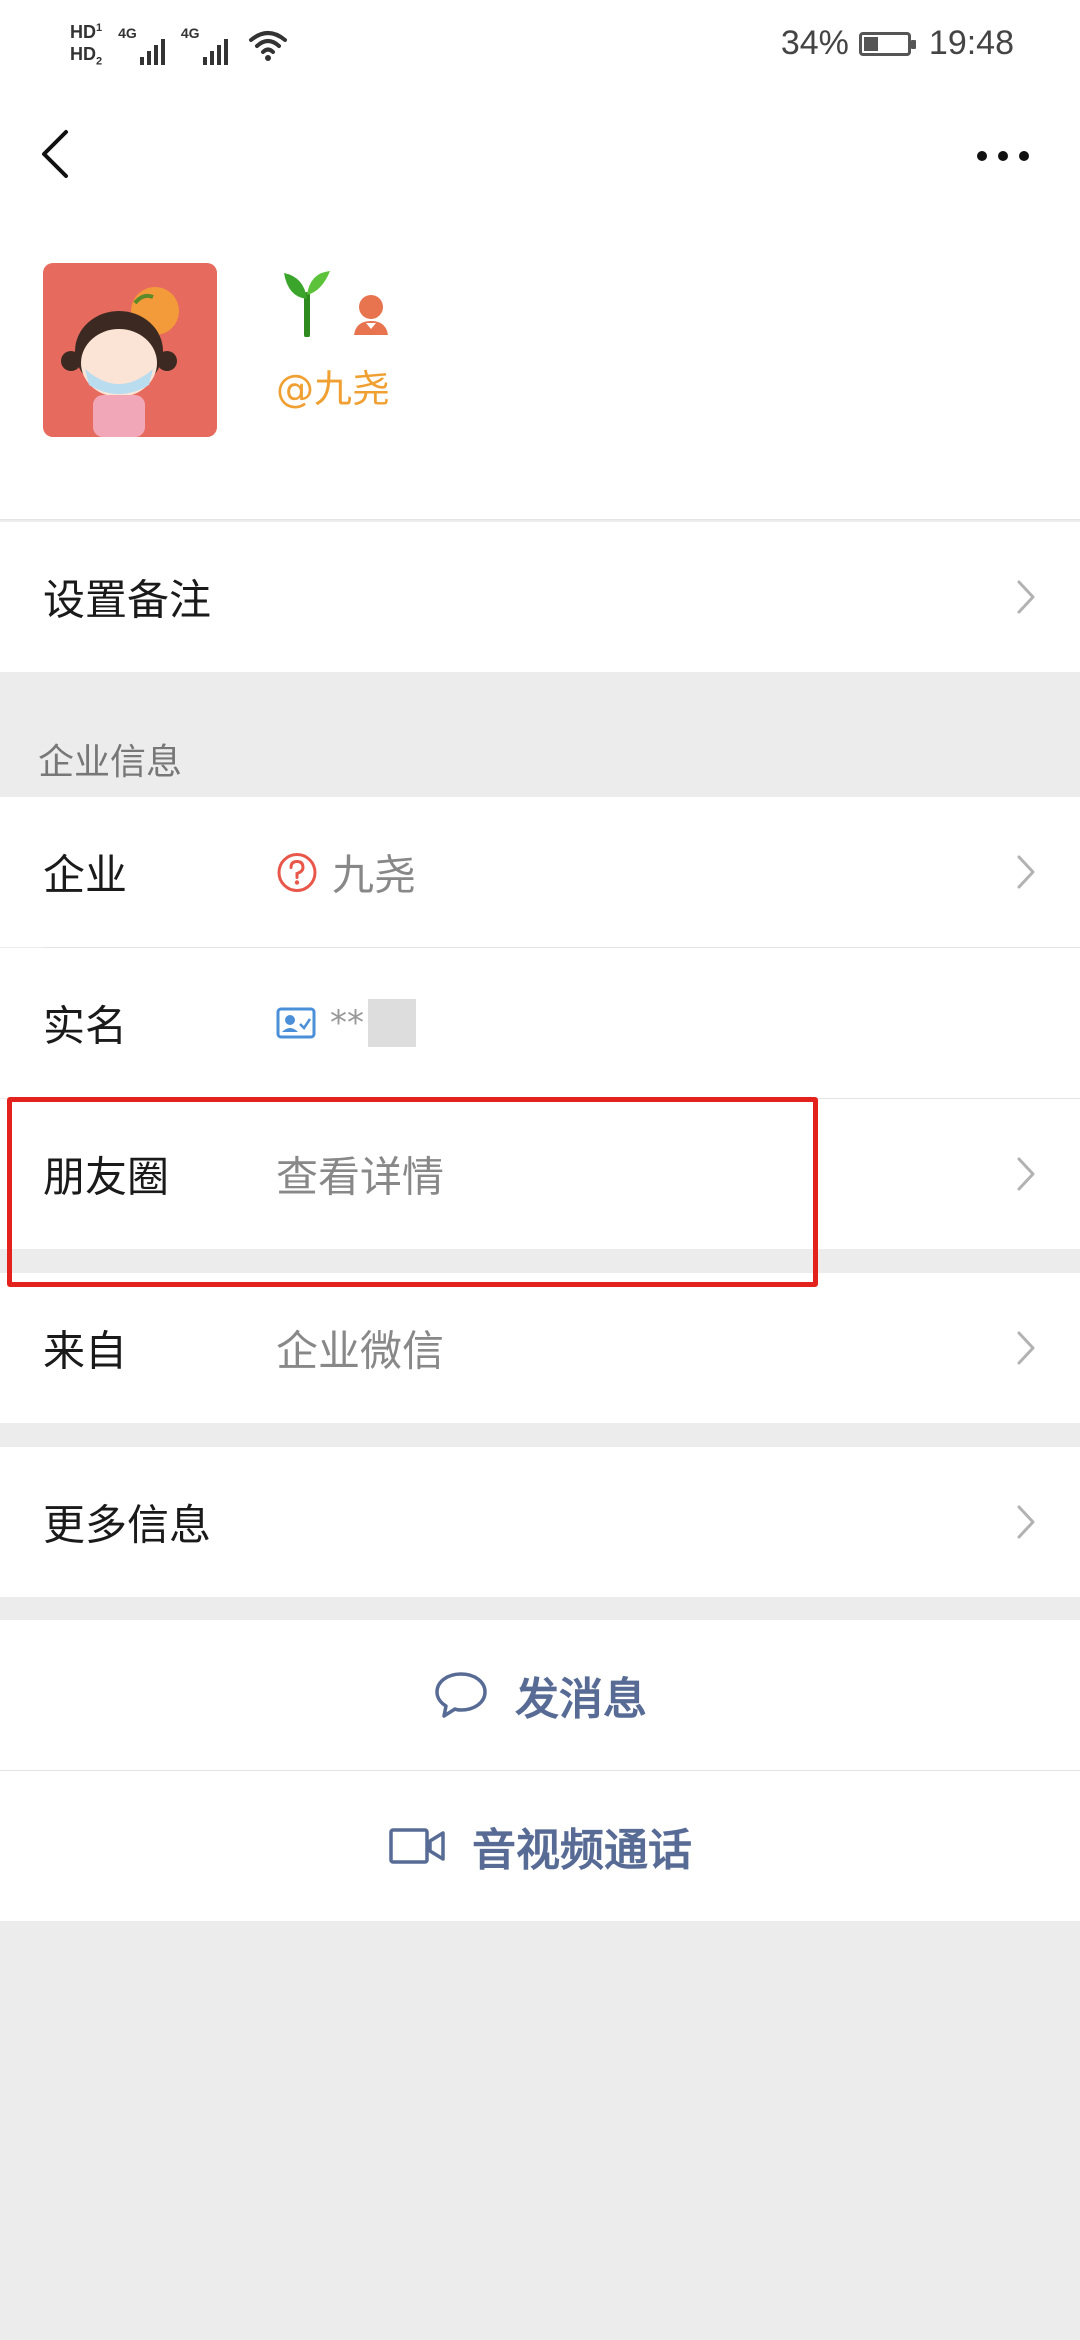 This screenshot has width=1080, height=2340. What do you see at coordinates (371, 315) in the screenshot?
I see `enterprise-member-icon` at bounding box center [371, 315].